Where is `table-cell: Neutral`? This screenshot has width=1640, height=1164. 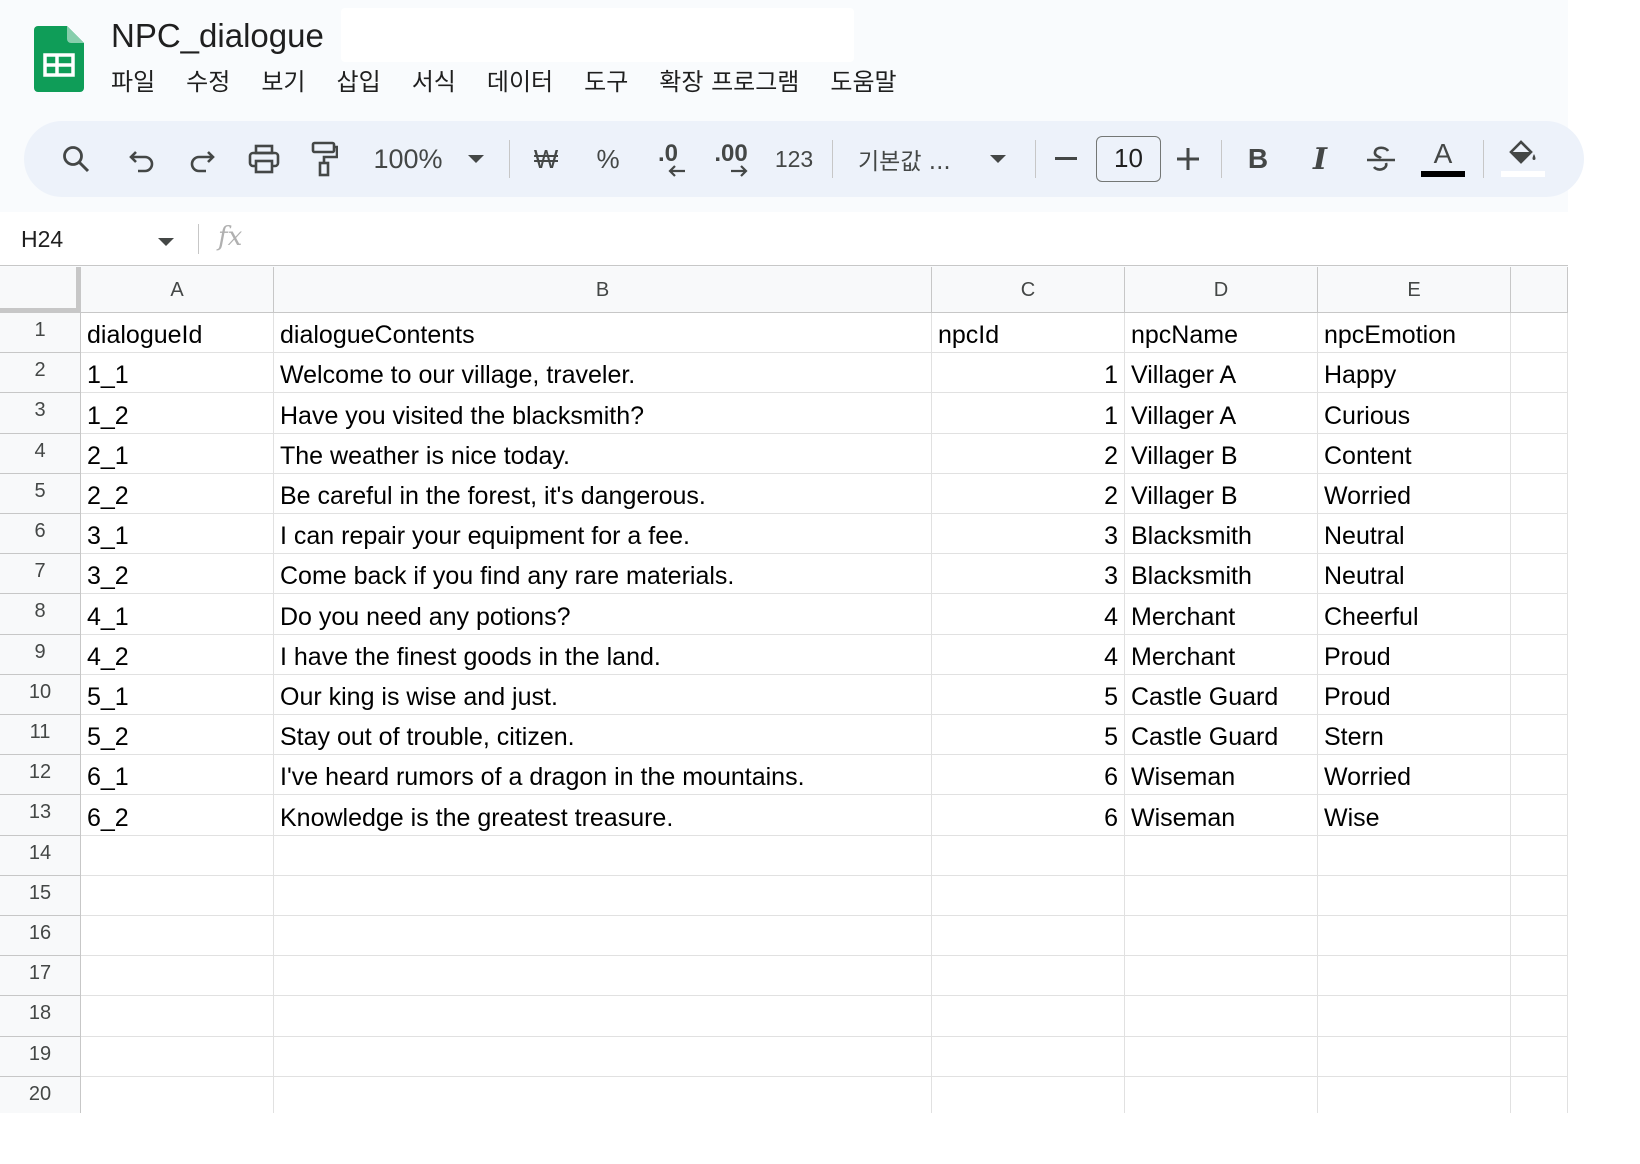
table-cell: Neutral is located at coordinates (1414, 534).